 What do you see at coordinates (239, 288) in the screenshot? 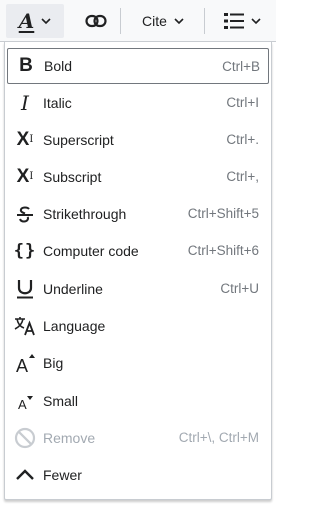
I see `menu-item-shortcut: Ctrl+U` at bounding box center [239, 288].